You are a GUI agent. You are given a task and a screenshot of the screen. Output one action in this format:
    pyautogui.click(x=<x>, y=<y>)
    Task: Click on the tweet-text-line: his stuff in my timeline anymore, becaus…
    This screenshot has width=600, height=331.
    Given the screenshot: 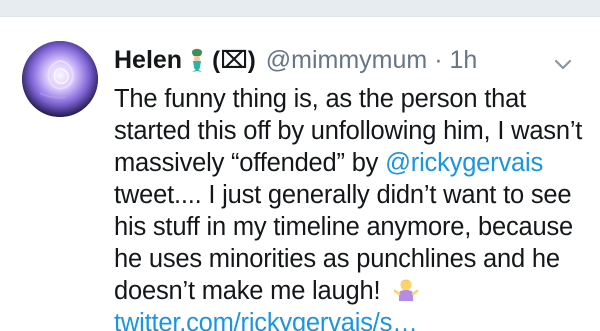 What is the action you would take?
    pyautogui.click(x=344, y=227)
    